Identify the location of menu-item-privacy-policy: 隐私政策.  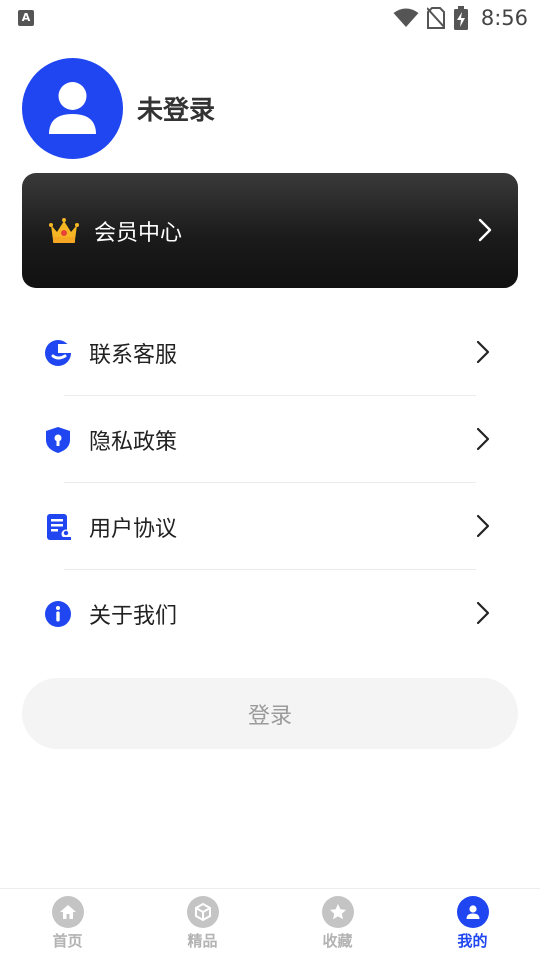
(270, 439).